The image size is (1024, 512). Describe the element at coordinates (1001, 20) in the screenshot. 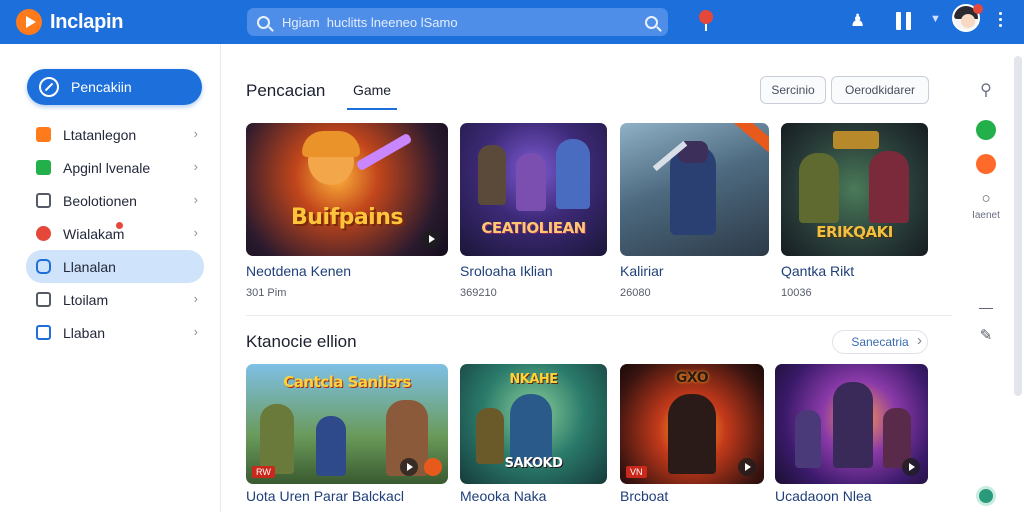

I see `more-menu-icon` at that location.